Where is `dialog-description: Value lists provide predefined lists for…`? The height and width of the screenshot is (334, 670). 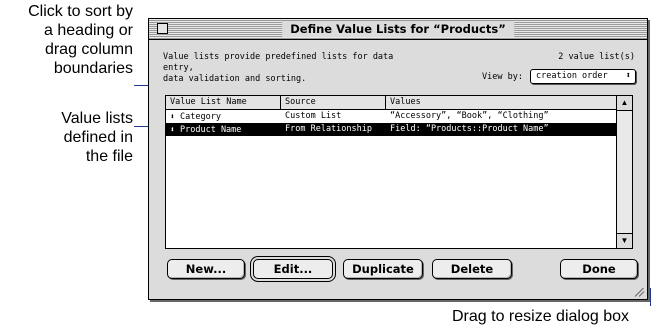 dialog-description: Value lists provide predefined lists for… is located at coordinates (293, 68).